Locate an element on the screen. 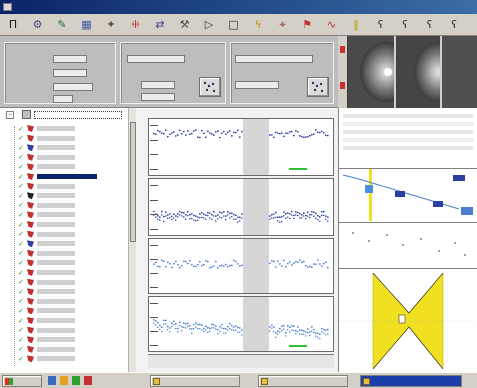 The width and height of the screenshot is (477, 388). image-viewer is located at coordinates (407, 72).